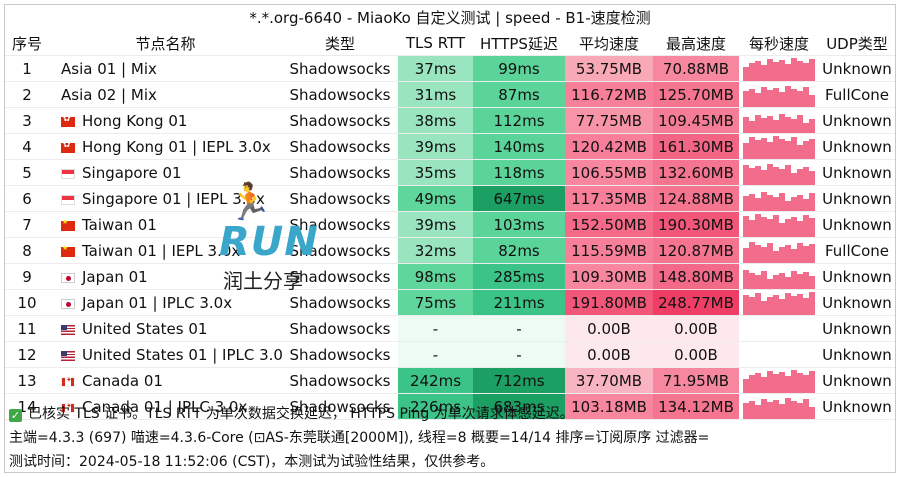 This screenshot has height=477, width=900. What do you see at coordinates (779, 43) in the screenshot?
I see `col-header-persec: 每秒速度` at bounding box center [779, 43].